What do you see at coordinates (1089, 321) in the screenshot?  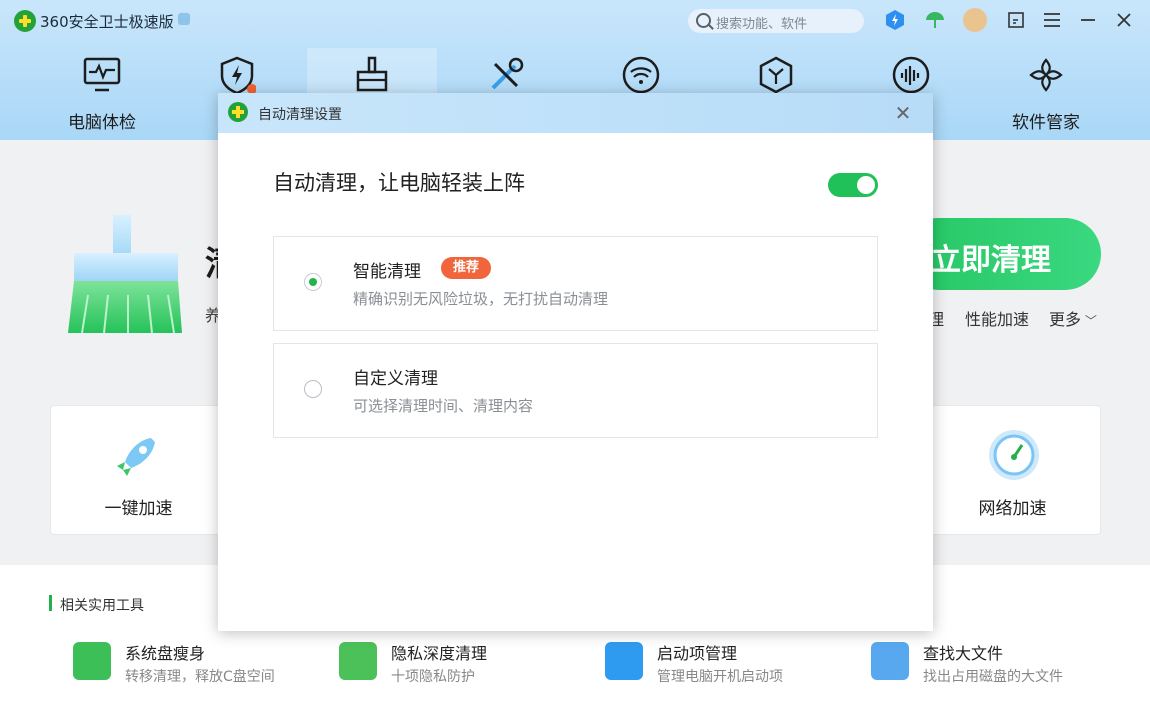 I see `chevron-down-icon: ﹀` at bounding box center [1089, 321].